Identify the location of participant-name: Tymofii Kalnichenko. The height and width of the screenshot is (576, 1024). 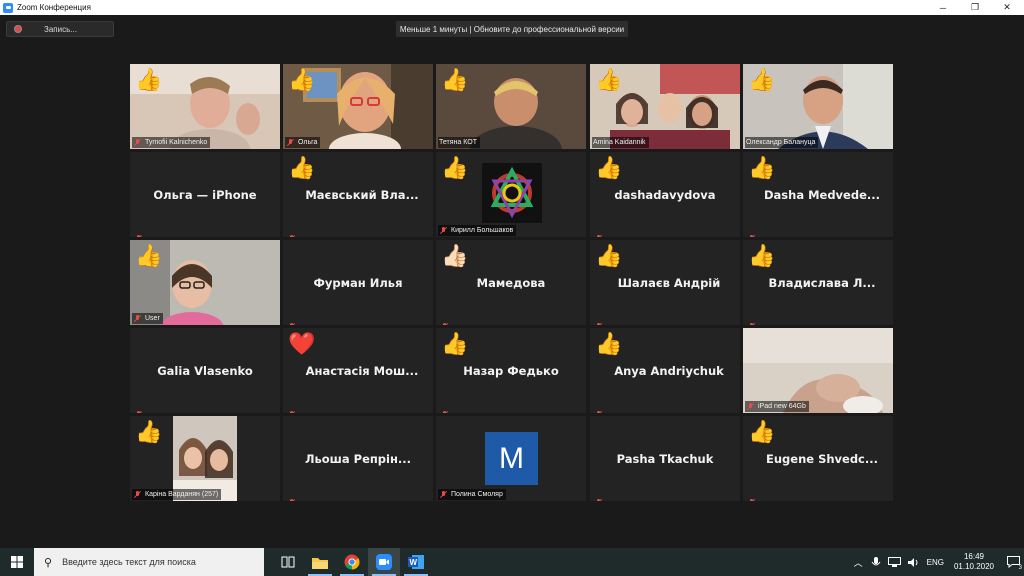
(176, 142).